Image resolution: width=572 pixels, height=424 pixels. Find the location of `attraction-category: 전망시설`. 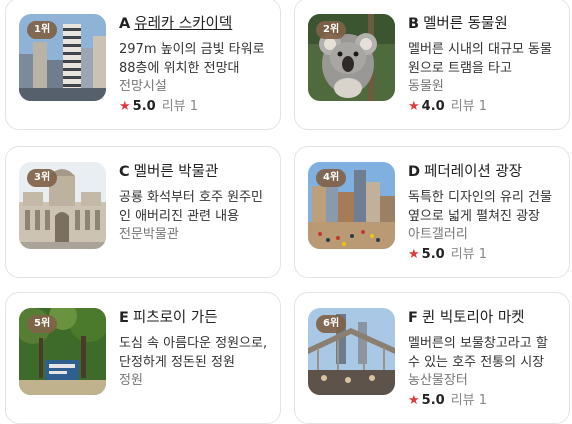

attraction-category: 전망시설 is located at coordinates (143, 86).